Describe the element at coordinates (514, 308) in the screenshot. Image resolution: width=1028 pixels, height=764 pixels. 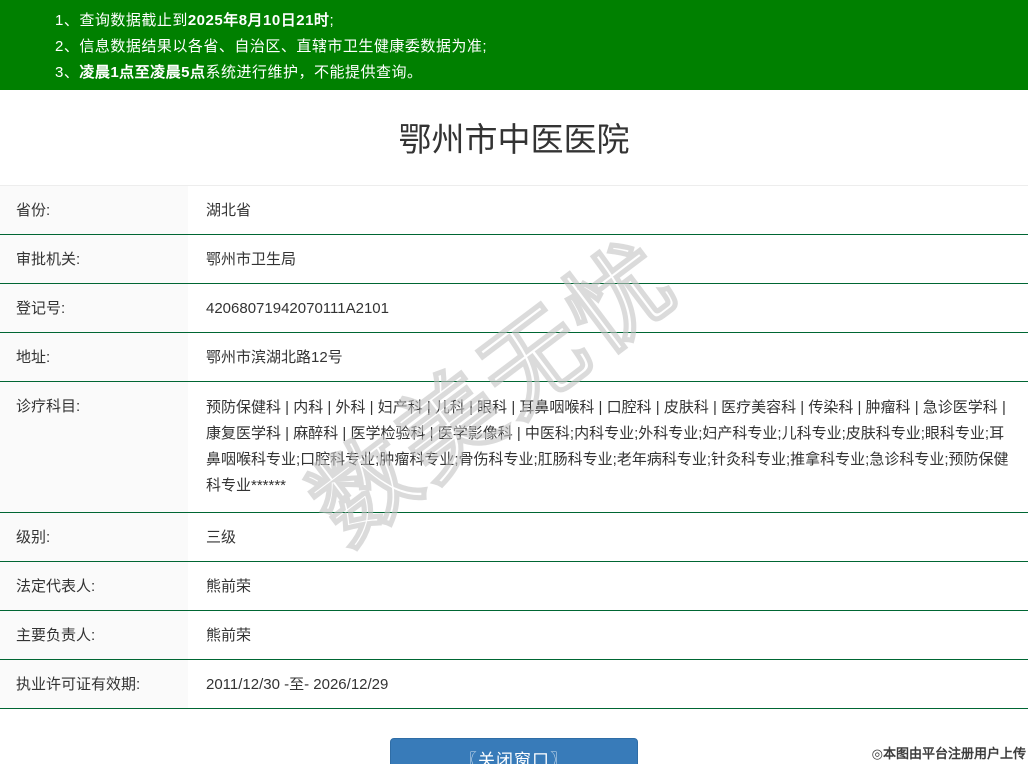
I see `table-row-registration-number: 登记号: 42068071942070111A2101` at that location.